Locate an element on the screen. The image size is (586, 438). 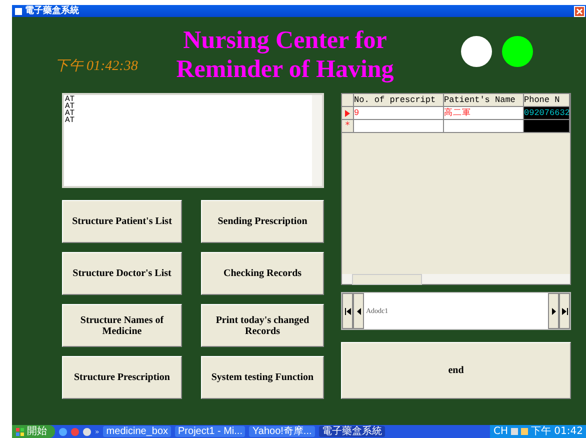
first-record-button is located at coordinates (347, 311).